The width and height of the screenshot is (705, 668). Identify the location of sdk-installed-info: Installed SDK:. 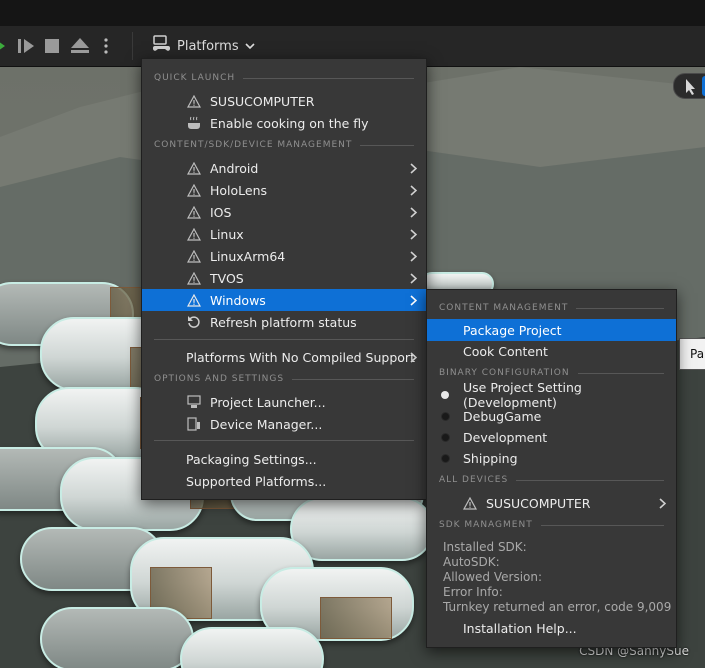
(485, 547).